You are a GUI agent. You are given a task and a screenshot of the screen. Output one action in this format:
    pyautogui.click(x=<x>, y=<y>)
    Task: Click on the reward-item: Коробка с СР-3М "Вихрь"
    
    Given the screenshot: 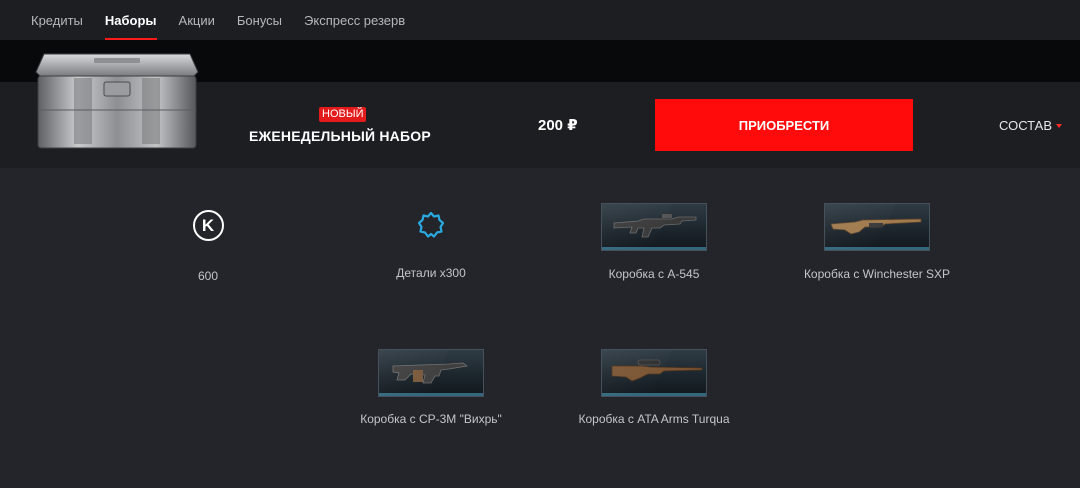 What is the action you would take?
    pyautogui.click(x=431, y=387)
    